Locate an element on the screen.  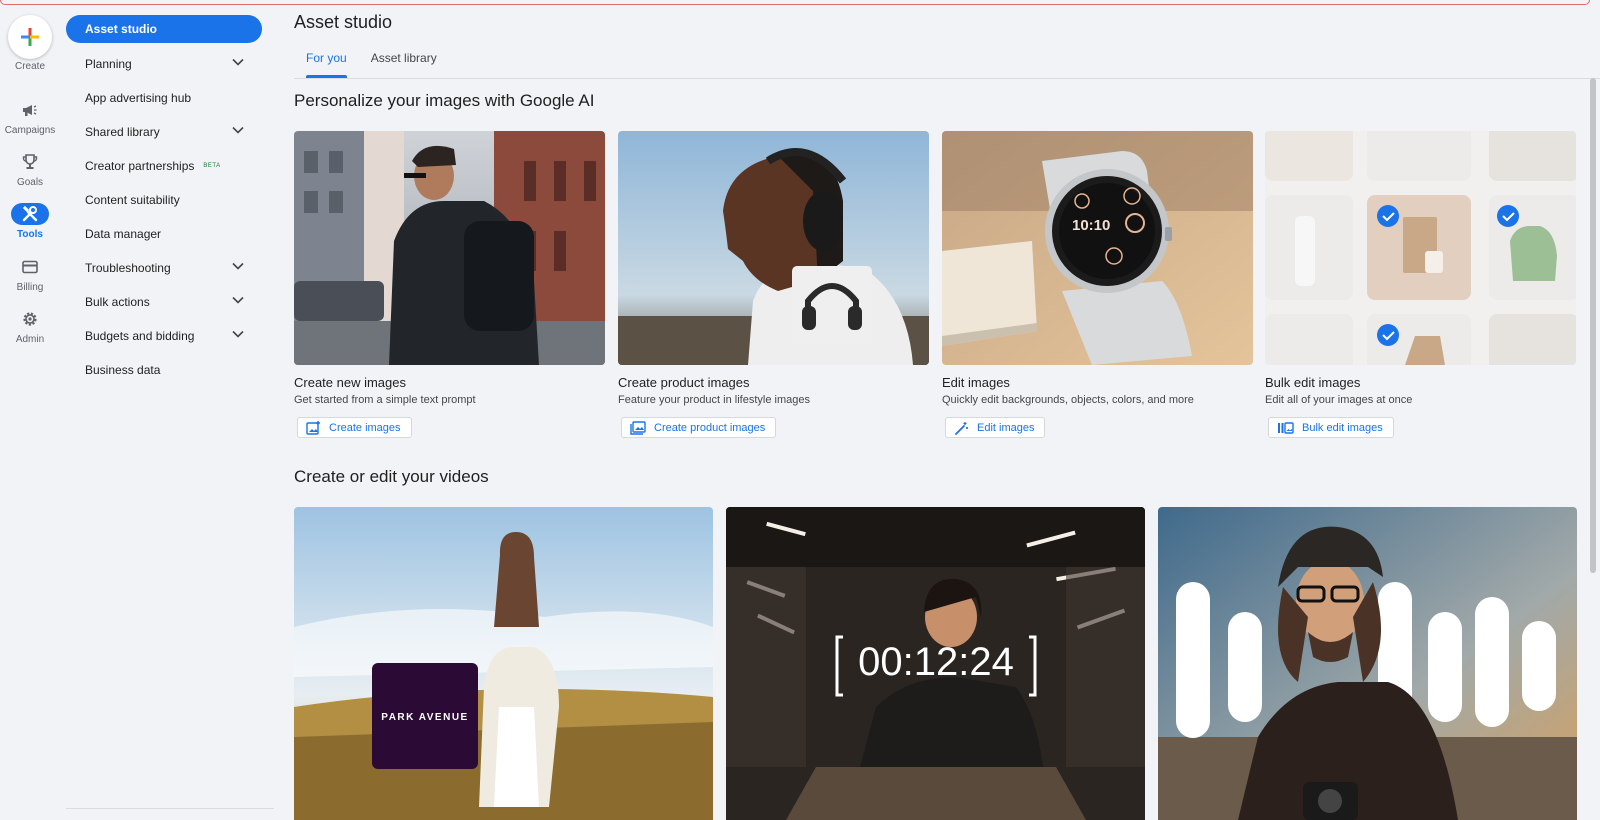
field-fashion-video-card: PARK AVENUE is located at coordinates (503, 663).